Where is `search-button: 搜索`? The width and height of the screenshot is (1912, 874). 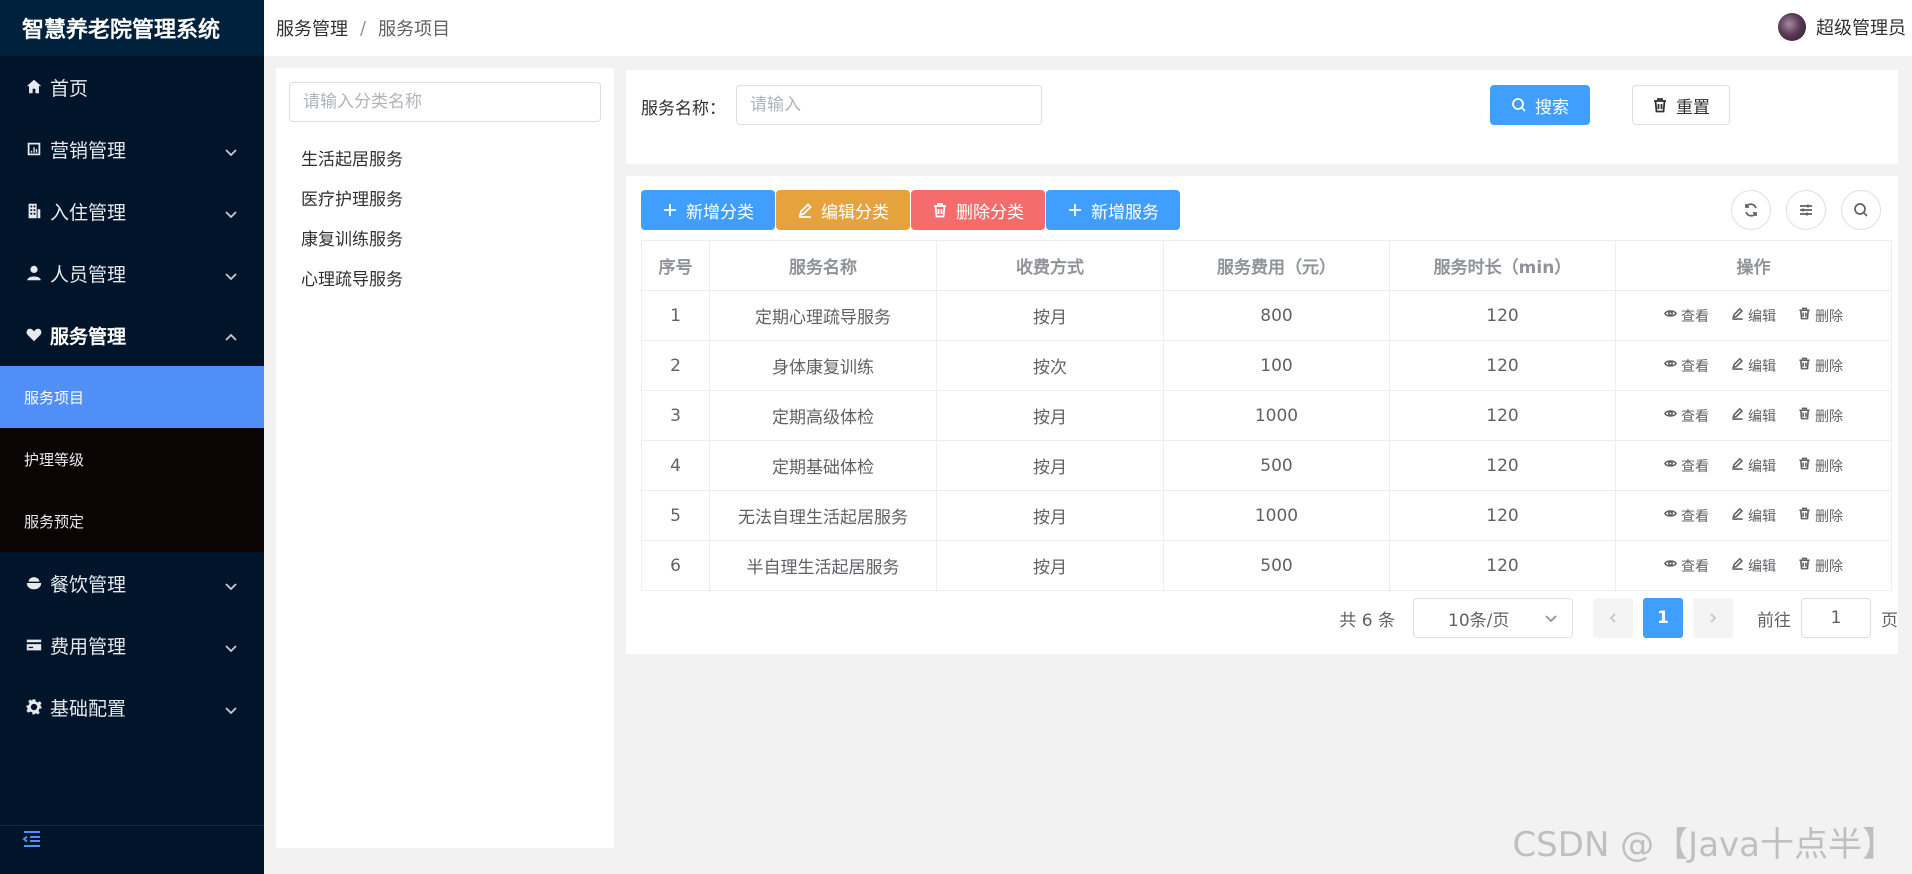
search-button: 搜索 is located at coordinates (1540, 105).